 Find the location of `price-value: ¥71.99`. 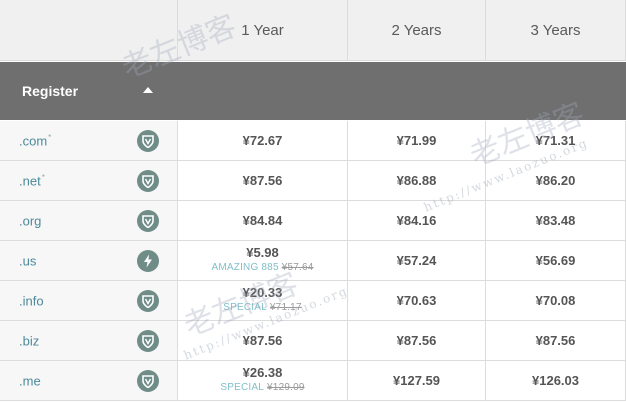

price-value: ¥71.99 is located at coordinates (416, 140).